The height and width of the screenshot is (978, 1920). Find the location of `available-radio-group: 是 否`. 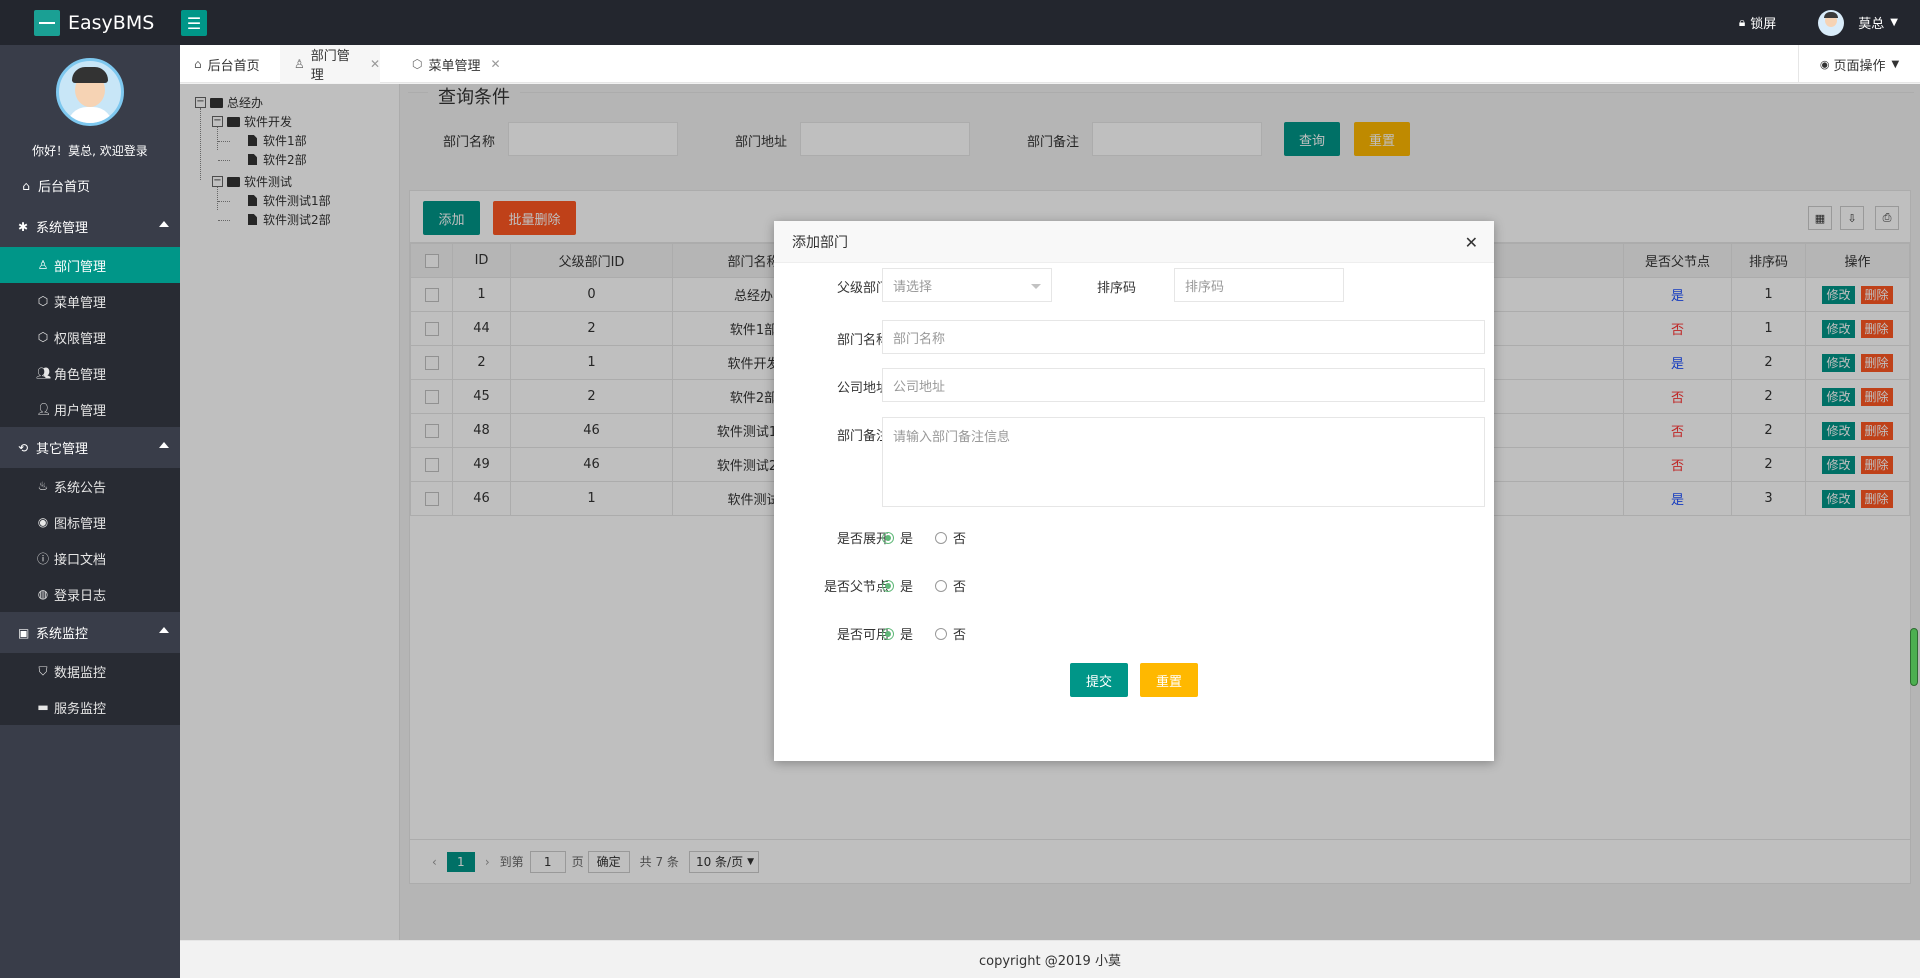

available-radio-group: 是 否 is located at coordinates (935, 633).